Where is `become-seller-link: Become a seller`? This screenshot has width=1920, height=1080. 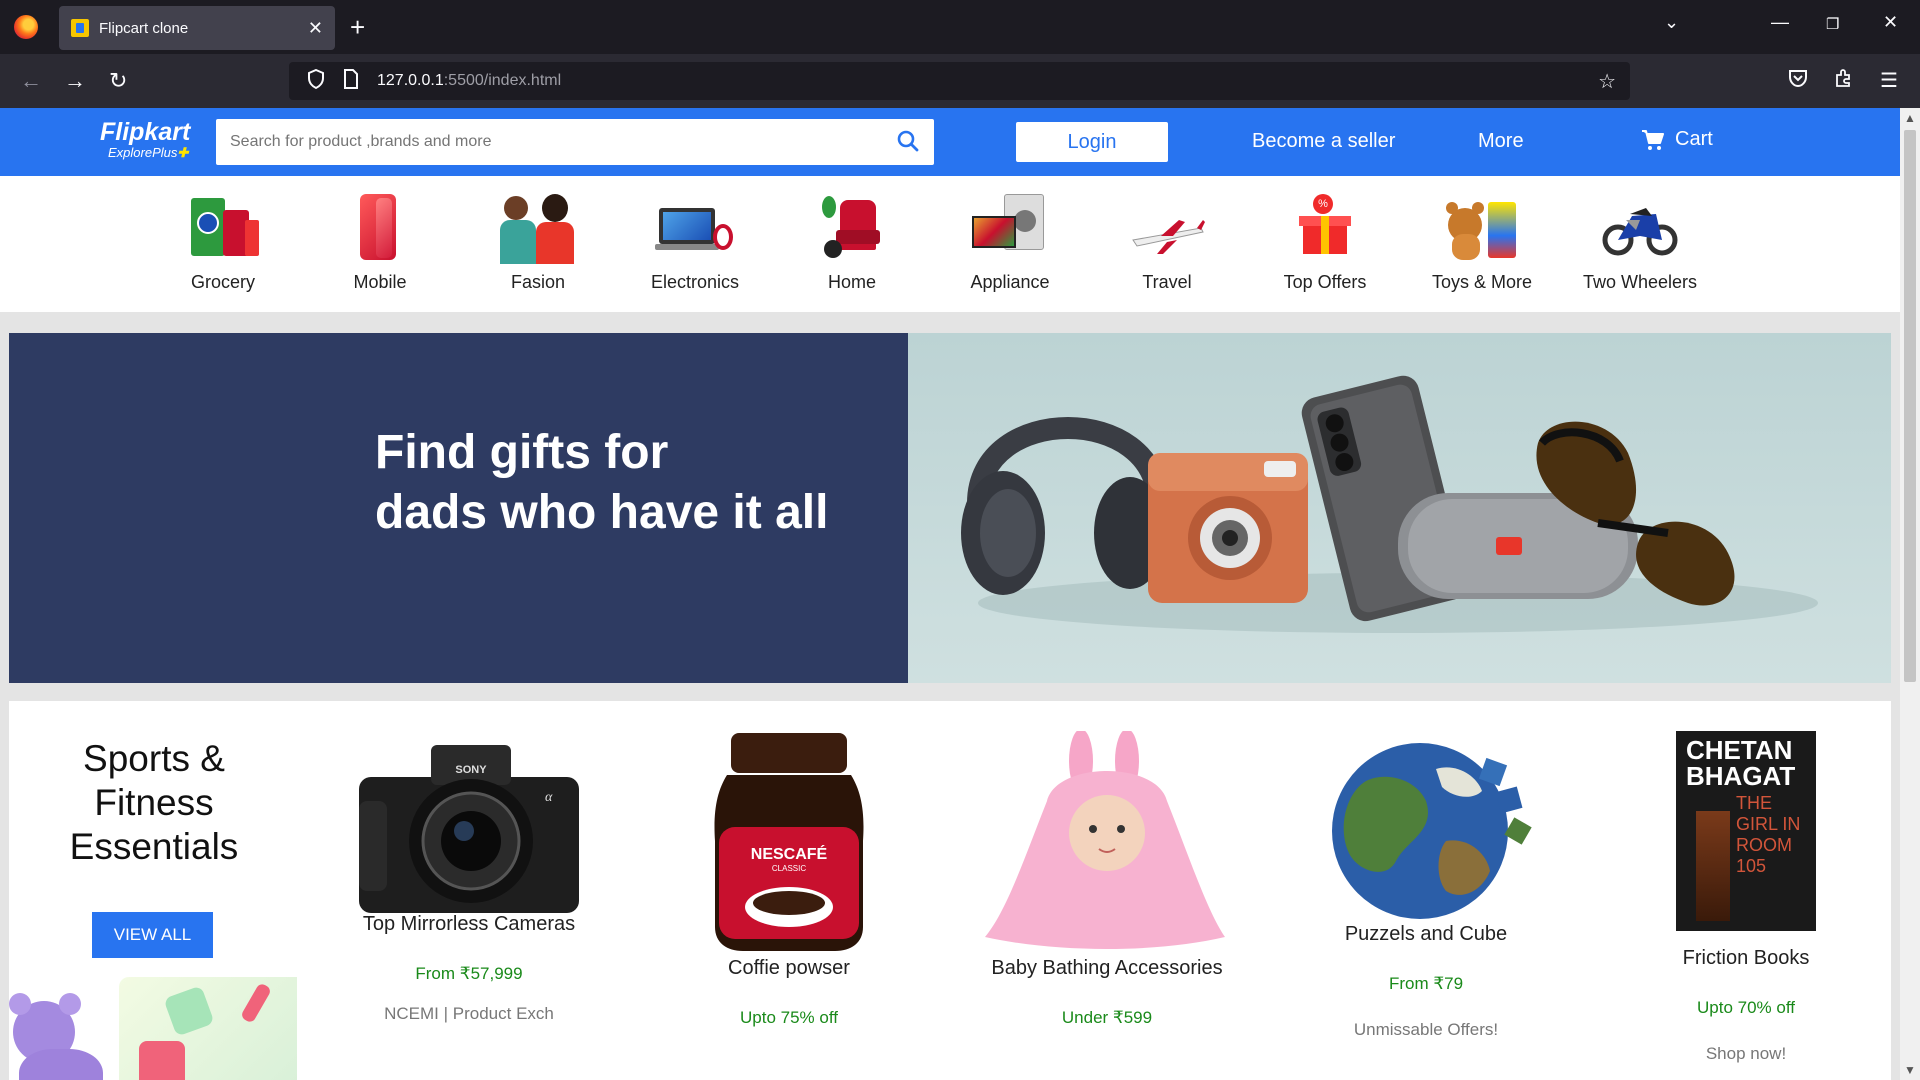 become-seller-link: Become a seller is located at coordinates (1323, 141).